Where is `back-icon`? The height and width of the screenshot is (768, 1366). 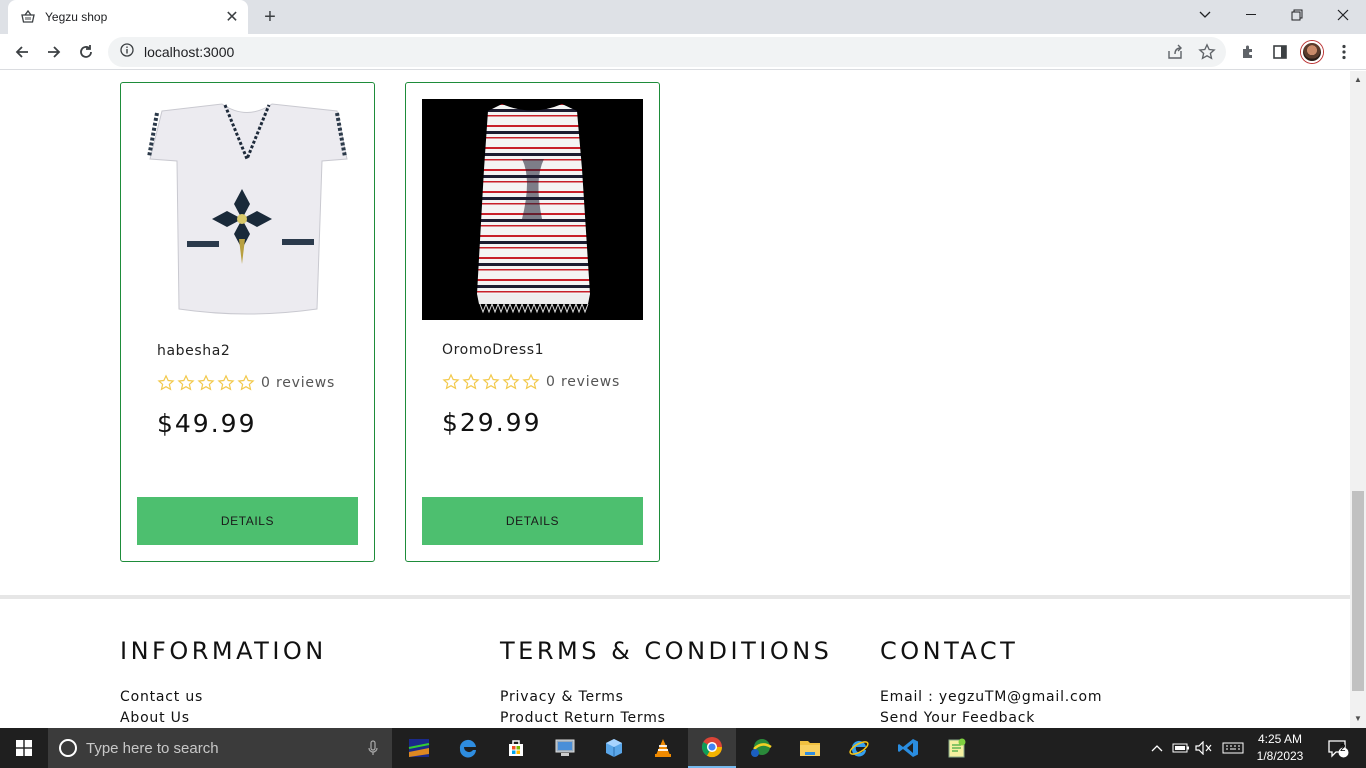 back-icon is located at coordinates (22, 52).